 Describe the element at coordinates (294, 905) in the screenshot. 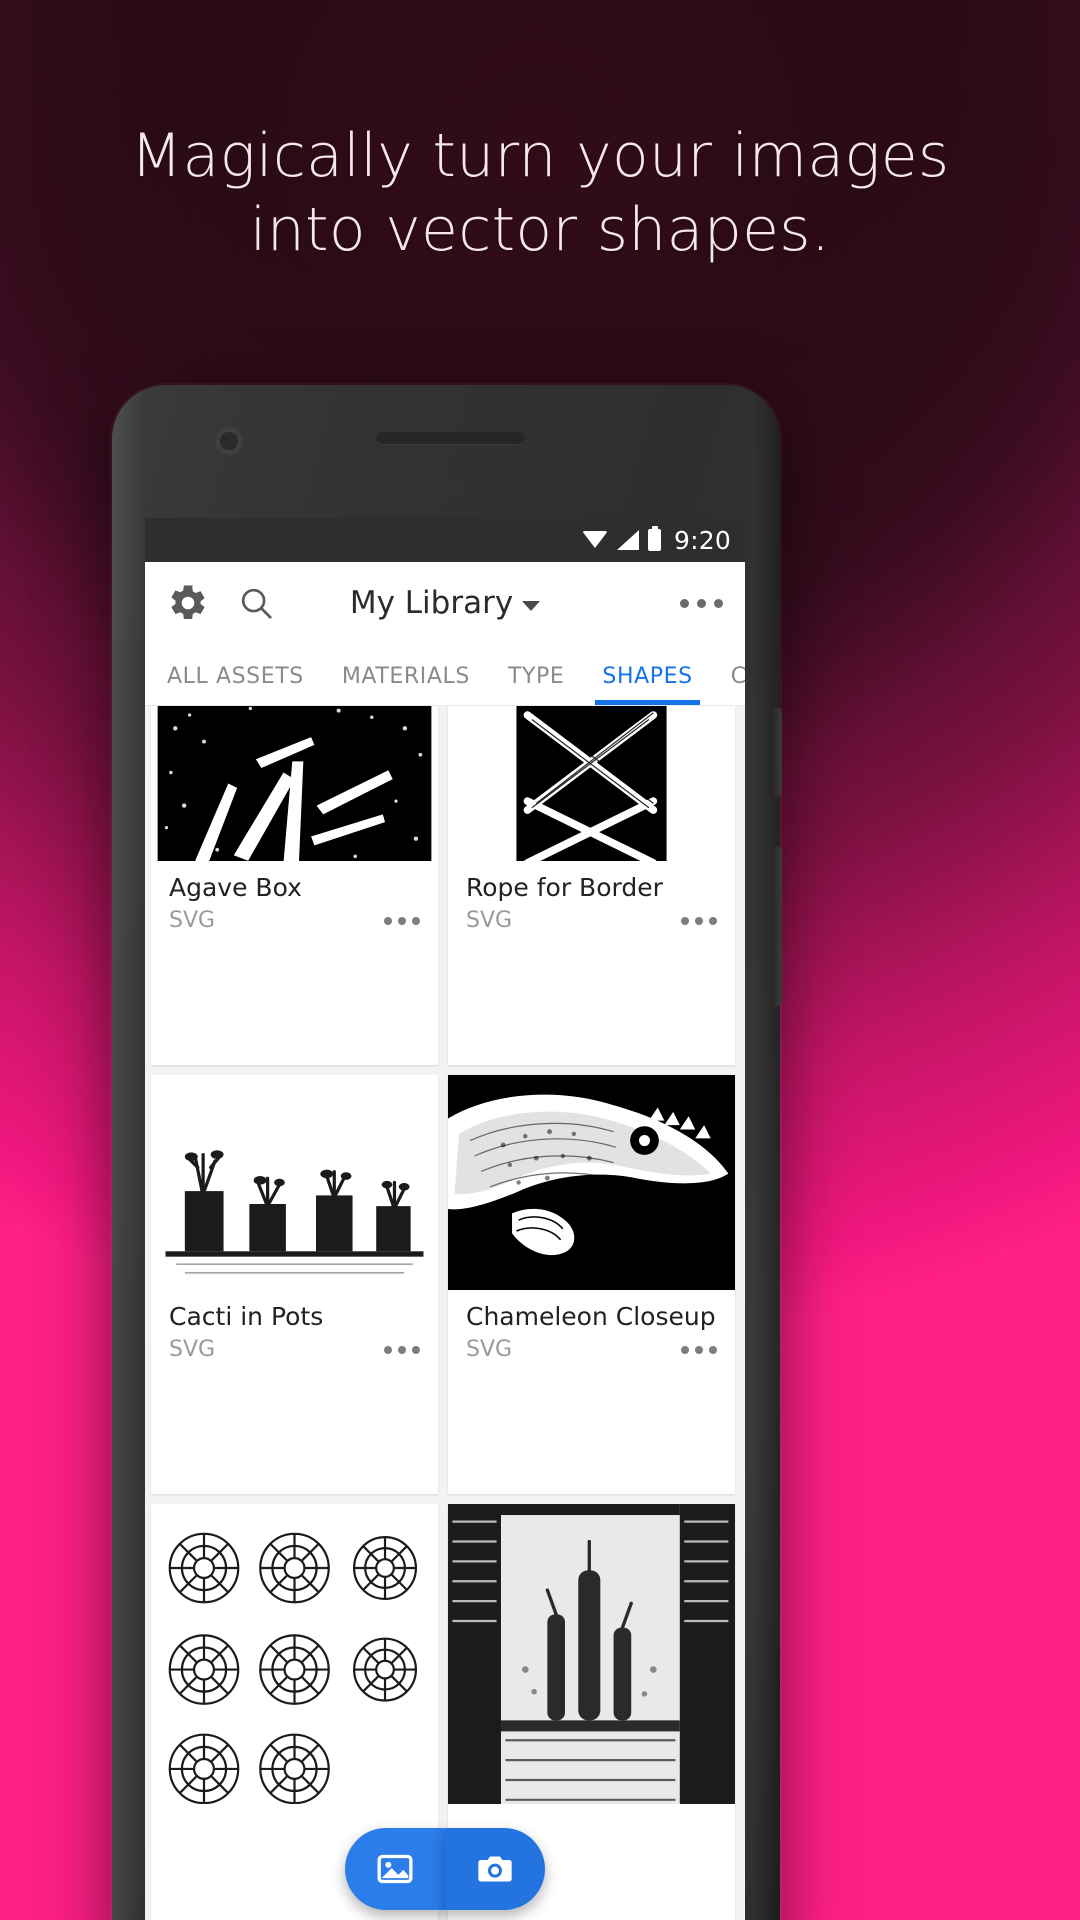

I see `asset-meta: Agave Box SVG` at that location.